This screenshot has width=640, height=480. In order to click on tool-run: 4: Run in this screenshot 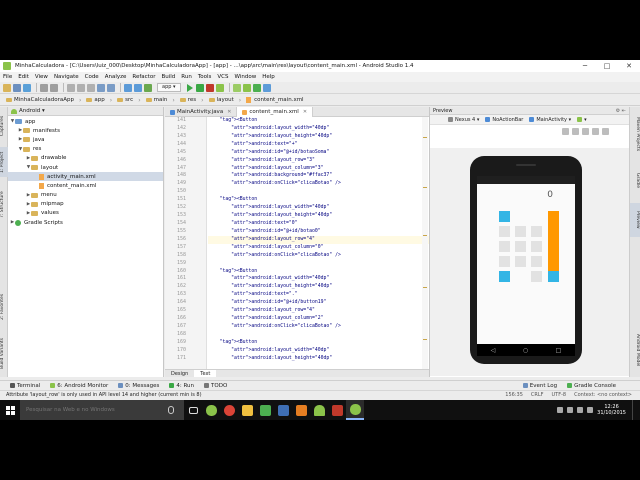, I will do `click(181, 386)`.